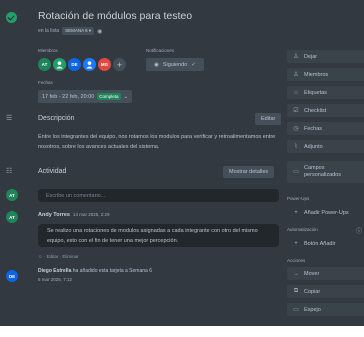 The image size is (364, 337). I want to click on sidebar-button-attachment: ⌇ Adjunto, so click(325, 146).